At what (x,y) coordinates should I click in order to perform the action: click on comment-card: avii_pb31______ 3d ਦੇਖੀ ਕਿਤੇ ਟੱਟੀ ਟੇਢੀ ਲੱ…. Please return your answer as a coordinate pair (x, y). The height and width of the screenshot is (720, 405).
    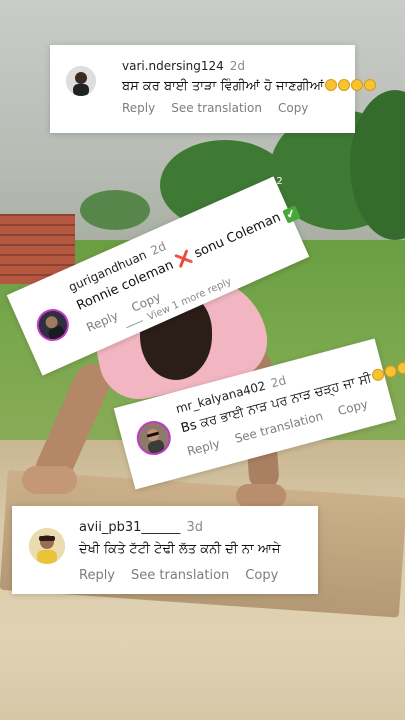
    Looking at the image, I should click on (165, 550).